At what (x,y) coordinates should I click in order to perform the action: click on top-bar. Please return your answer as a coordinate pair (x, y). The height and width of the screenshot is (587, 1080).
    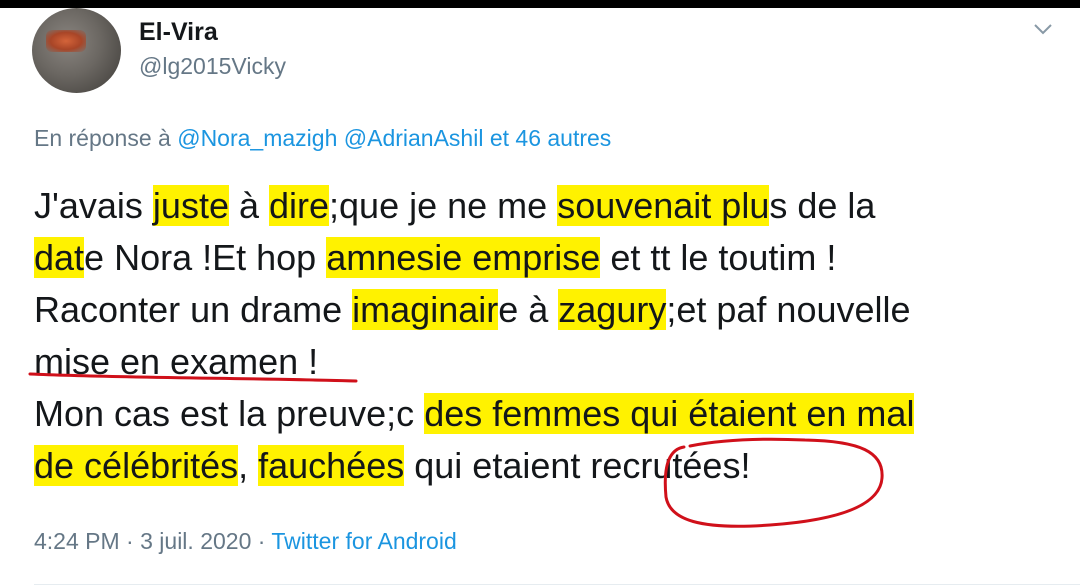
    Looking at the image, I should click on (540, 4).